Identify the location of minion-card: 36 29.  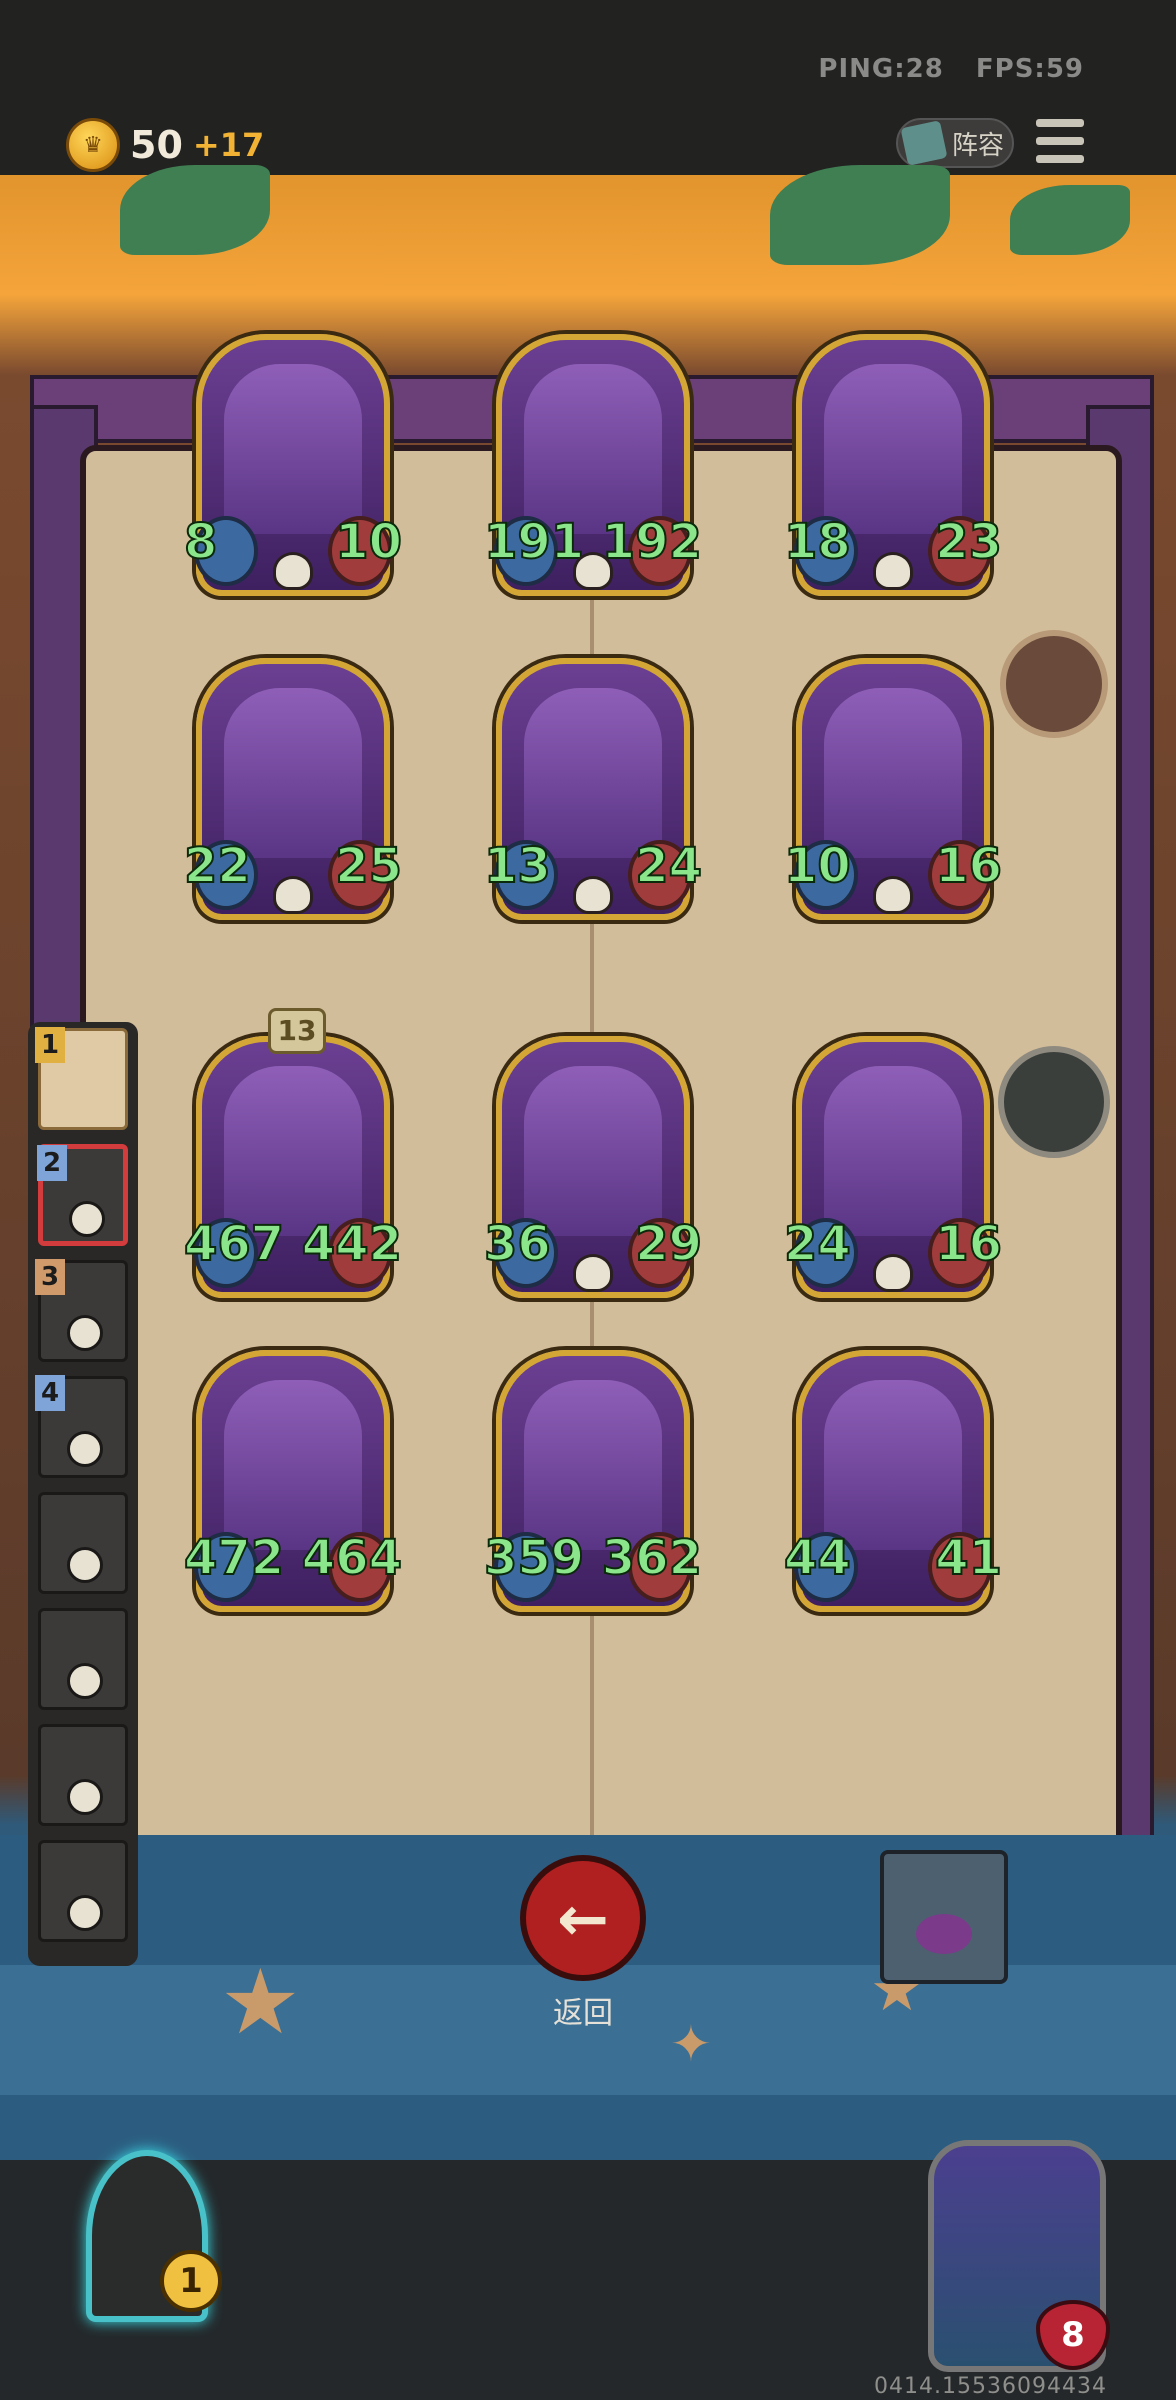
(593, 1167).